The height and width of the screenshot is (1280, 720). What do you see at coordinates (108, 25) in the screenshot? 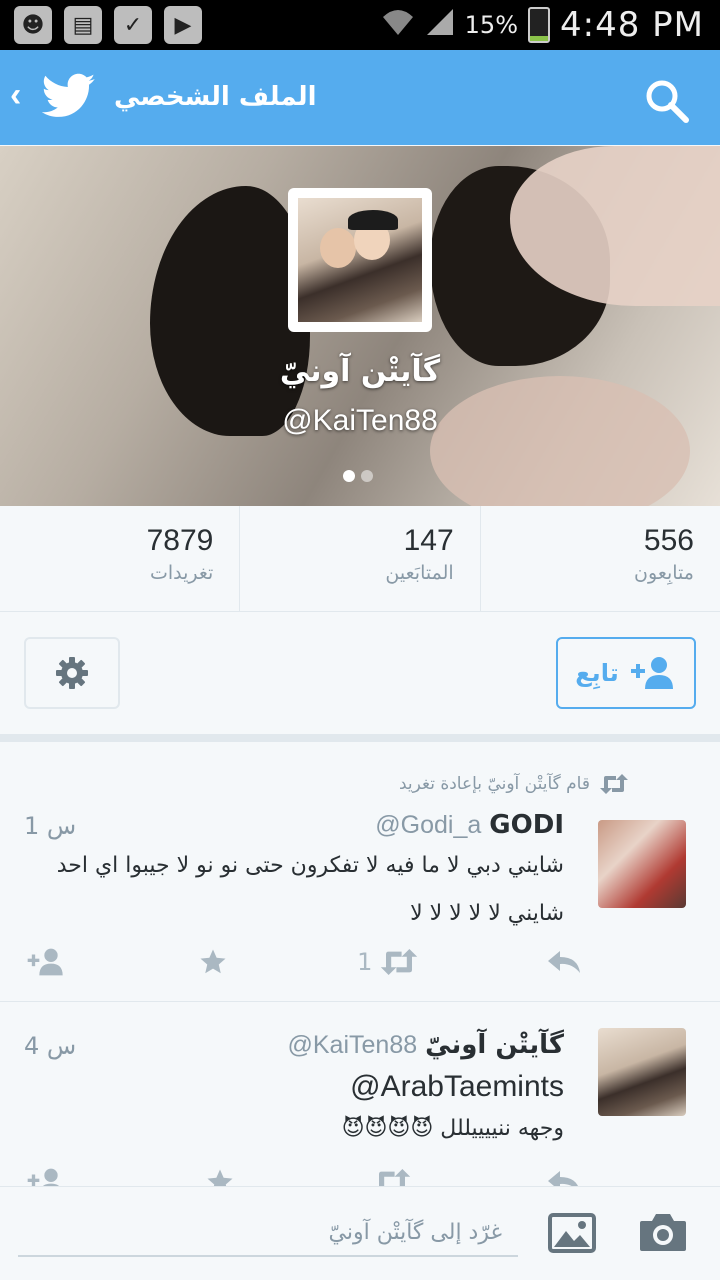
I see `notification-icons: ☻ ▤ ✓ ▶` at bounding box center [108, 25].